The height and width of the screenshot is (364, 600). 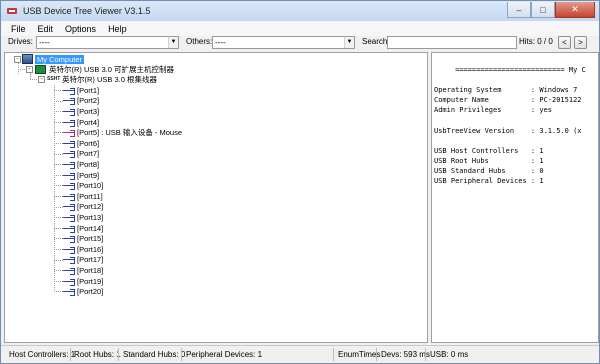 I want to click on tree-node-port: [Port17], so click(x=83, y=260).